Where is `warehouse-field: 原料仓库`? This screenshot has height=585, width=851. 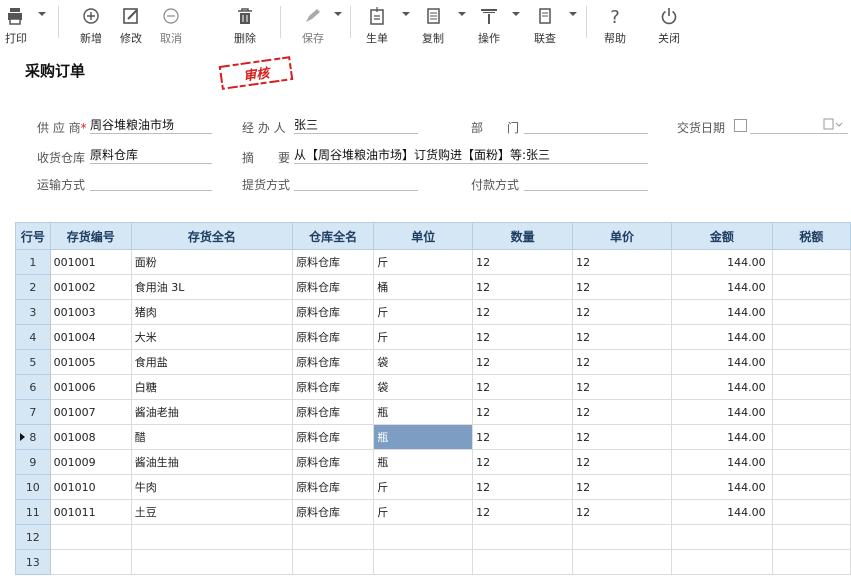
warehouse-field: 原料仓库 is located at coordinates (151, 155).